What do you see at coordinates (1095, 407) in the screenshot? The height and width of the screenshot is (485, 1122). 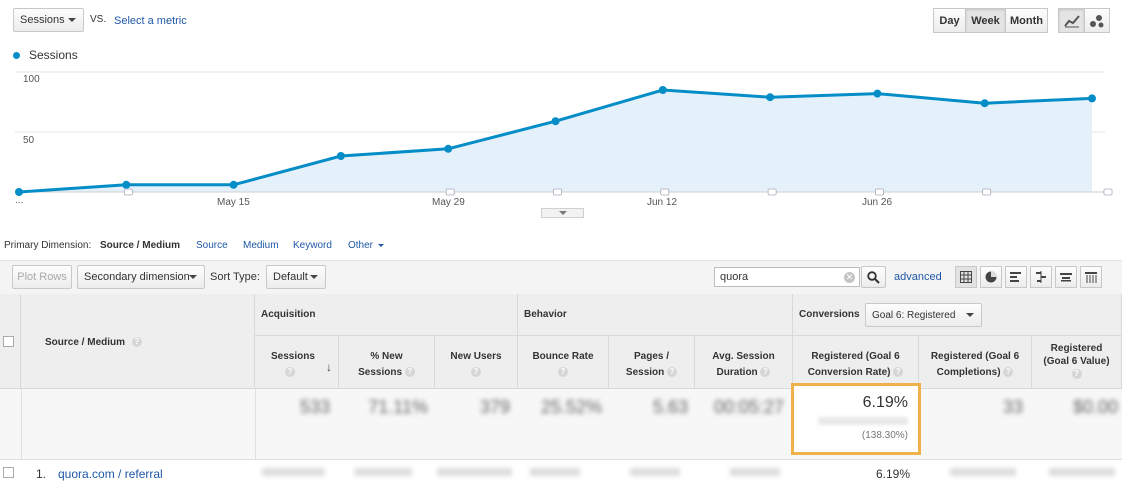 I see `total-value: $0.00` at bounding box center [1095, 407].